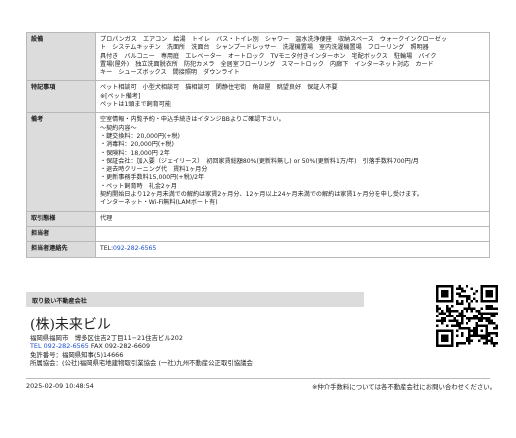  What do you see at coordinates (61, 234) in the screenshot?
I see `spec-label: 担当者` at bounding box center [61, 234].